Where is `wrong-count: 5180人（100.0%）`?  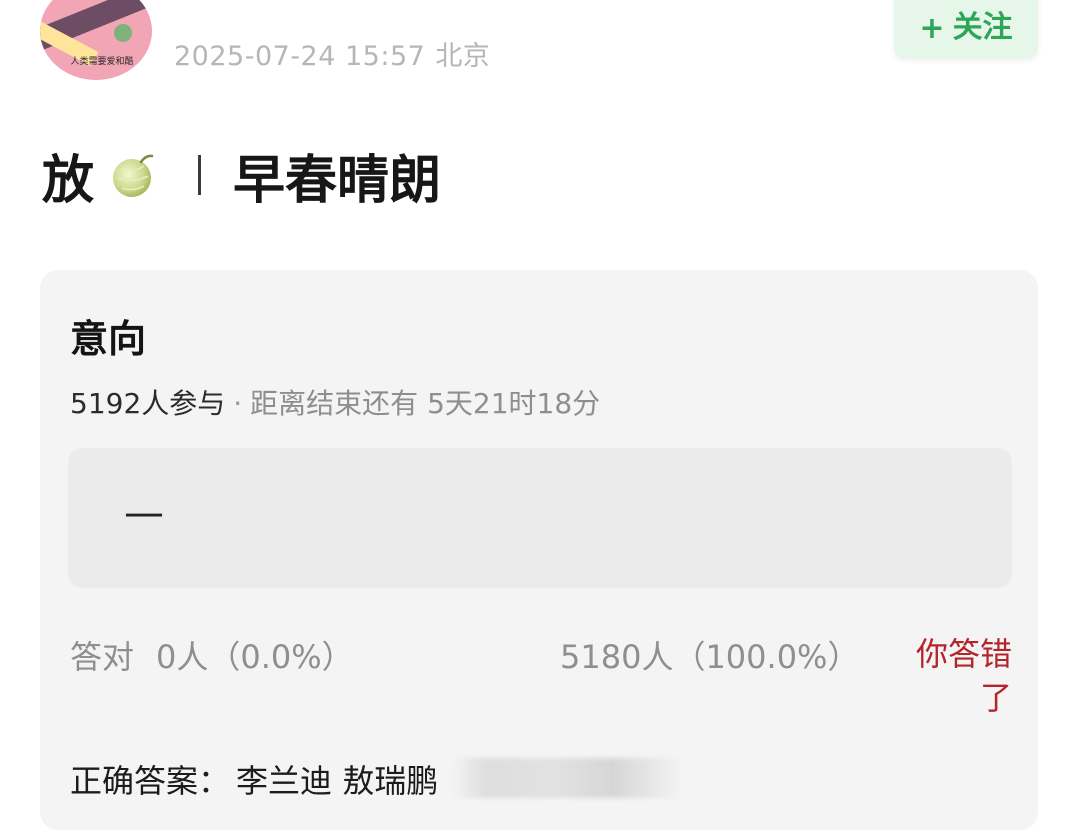
wrong-count: 5180人（100.0%） is located at coordinates (710, 657).